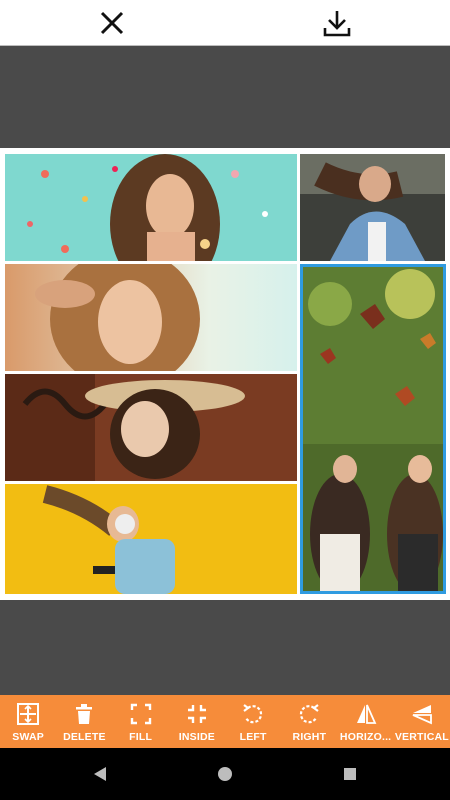 This screenshot has height=800, width=450. I want to click on photo-autumn-leaves-friends, so click(373, 429).